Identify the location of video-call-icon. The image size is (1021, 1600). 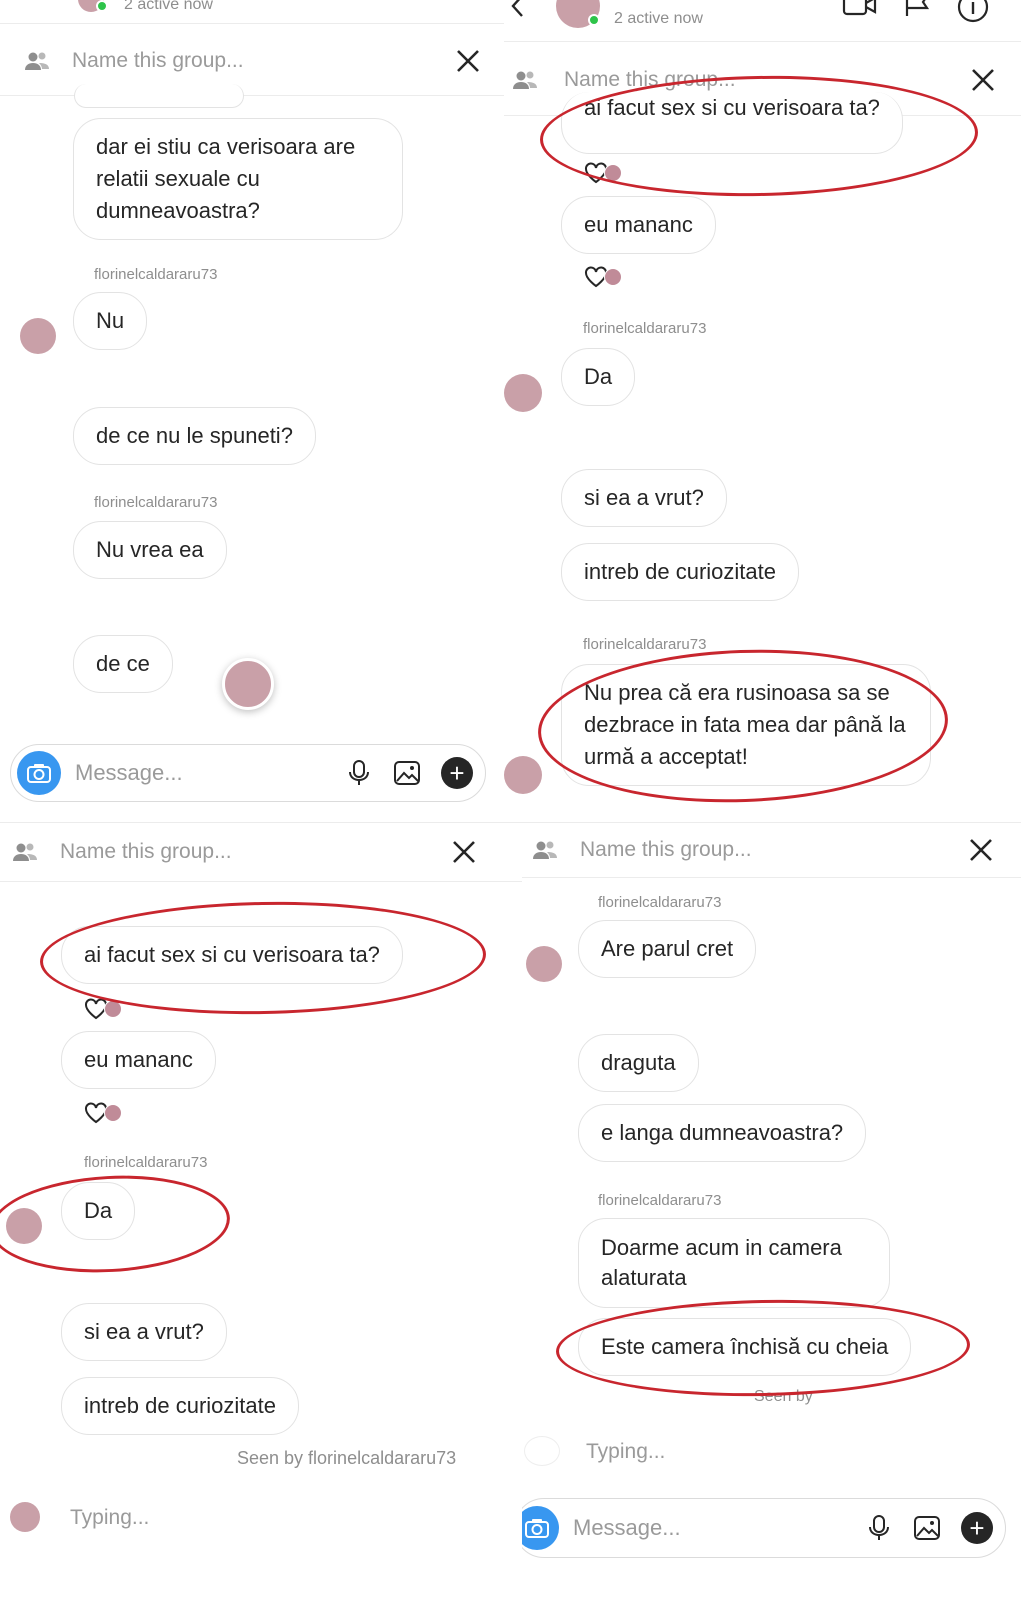
(860, 9).